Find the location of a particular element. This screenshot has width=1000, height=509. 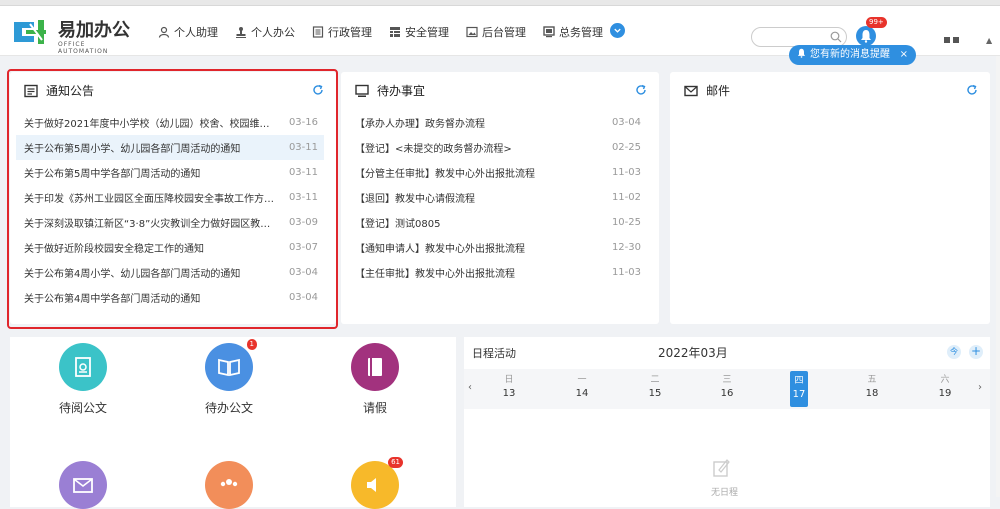

nav-more-button is located at coordinates (617, 30).